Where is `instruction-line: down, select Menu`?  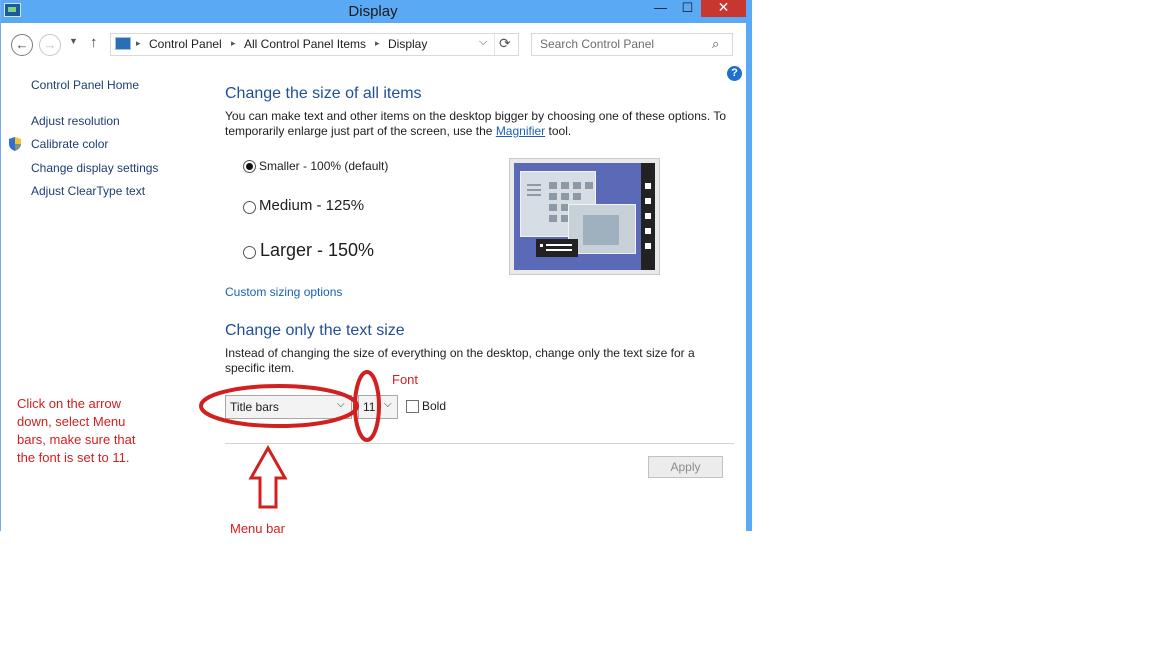 instruction-line: down, select Menu is located at coordinates (71, 421).